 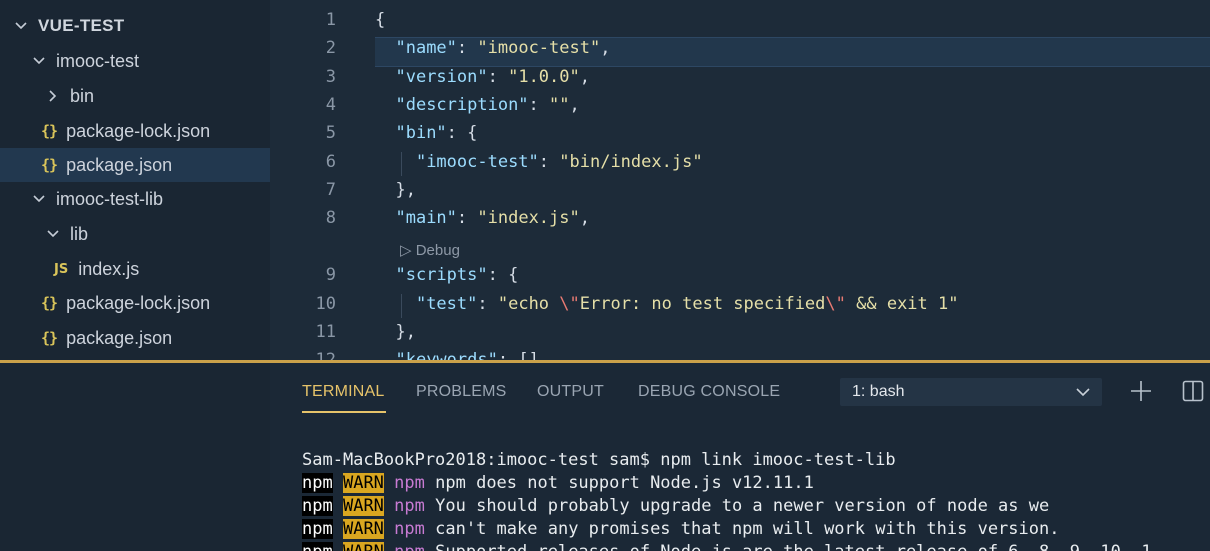 I want to click on tree-item-label: imooc-test, so click(x=98, y=60).